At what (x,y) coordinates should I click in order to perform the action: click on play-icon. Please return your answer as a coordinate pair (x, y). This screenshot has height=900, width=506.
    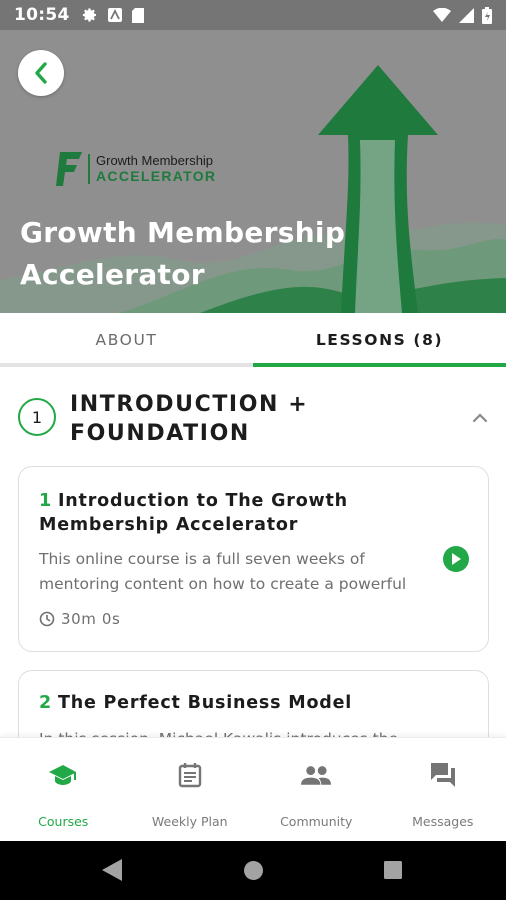
    Looking at the image, I should click on (456, 559).